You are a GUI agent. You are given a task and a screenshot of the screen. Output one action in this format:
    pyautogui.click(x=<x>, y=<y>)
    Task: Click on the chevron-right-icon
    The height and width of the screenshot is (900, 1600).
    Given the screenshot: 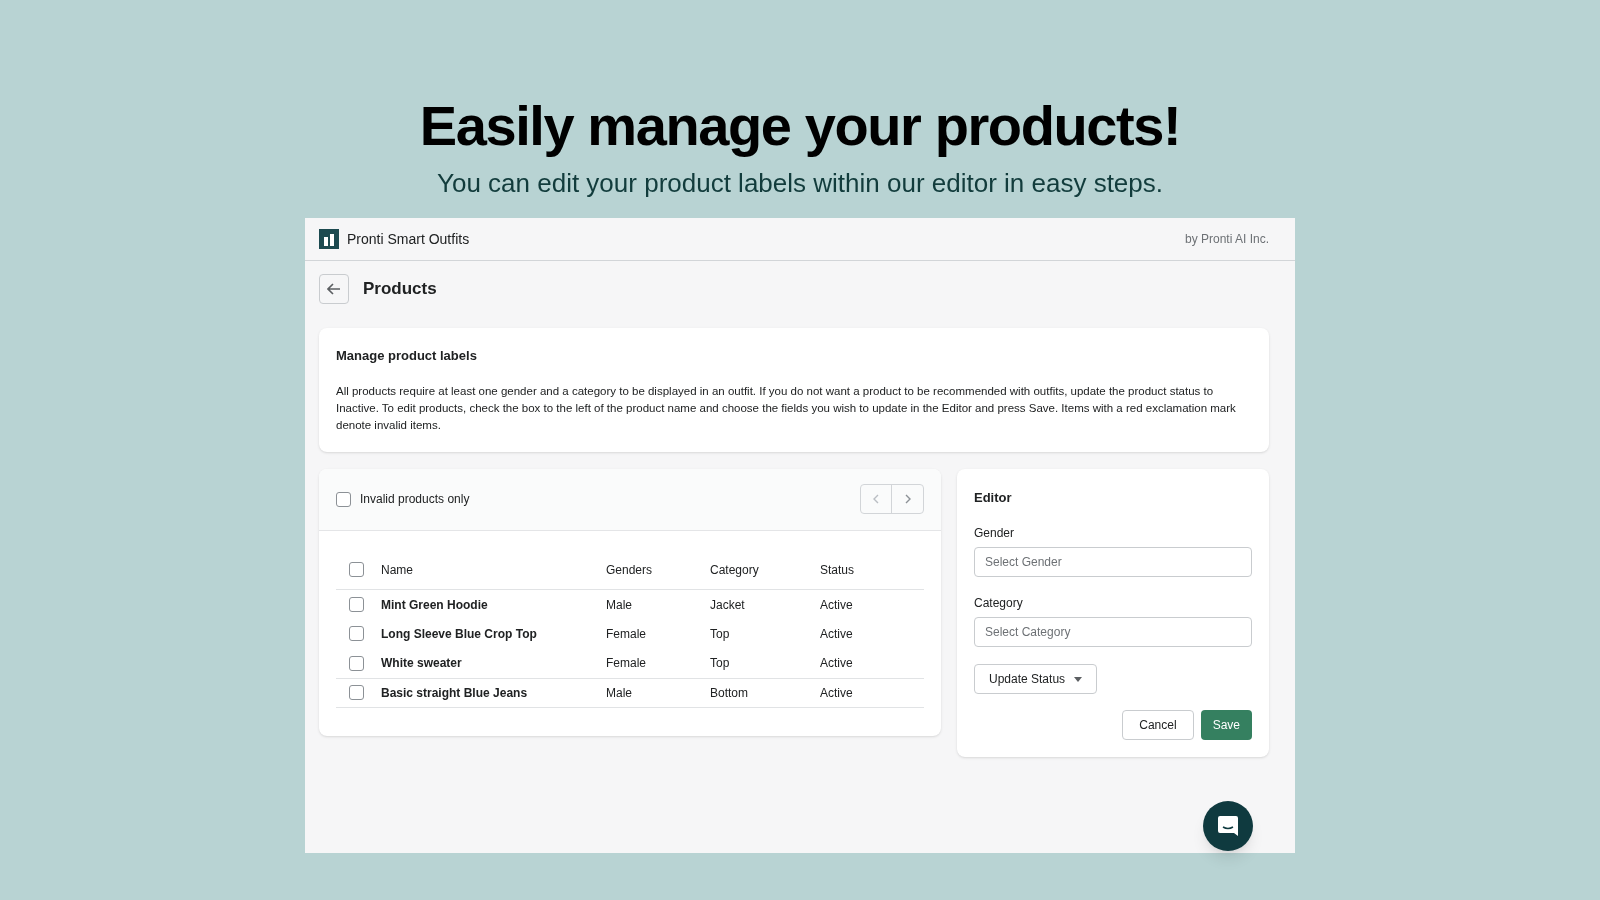 What is the action you would take?
    pyautogui.click(x=907, y=499)
    